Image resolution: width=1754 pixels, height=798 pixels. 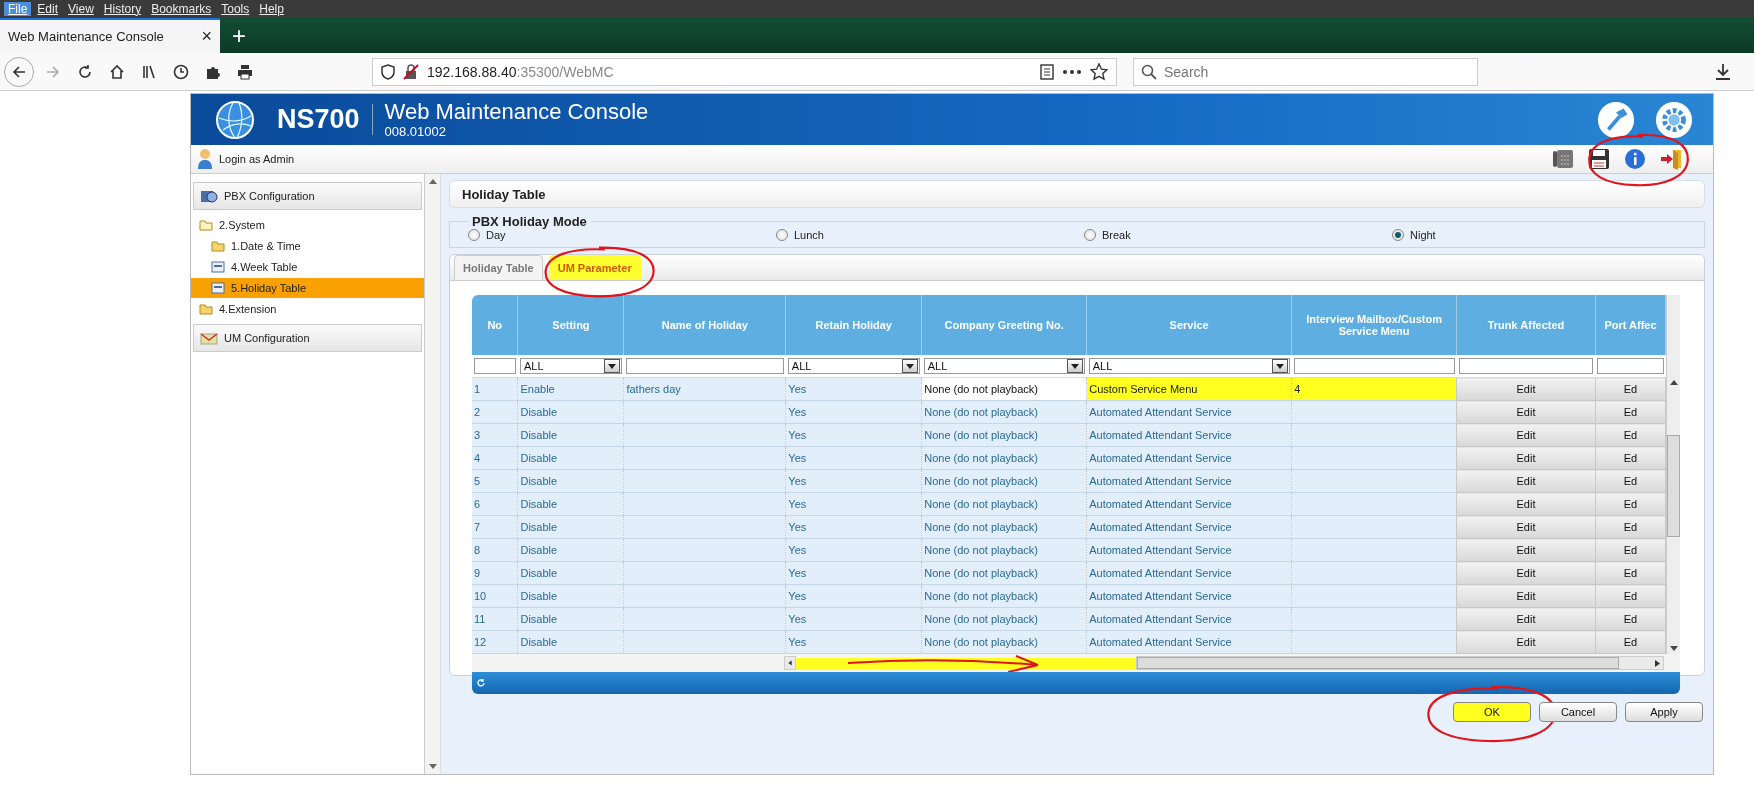 I want to click on mode-radio: Night, so click(x=1539, y=235).